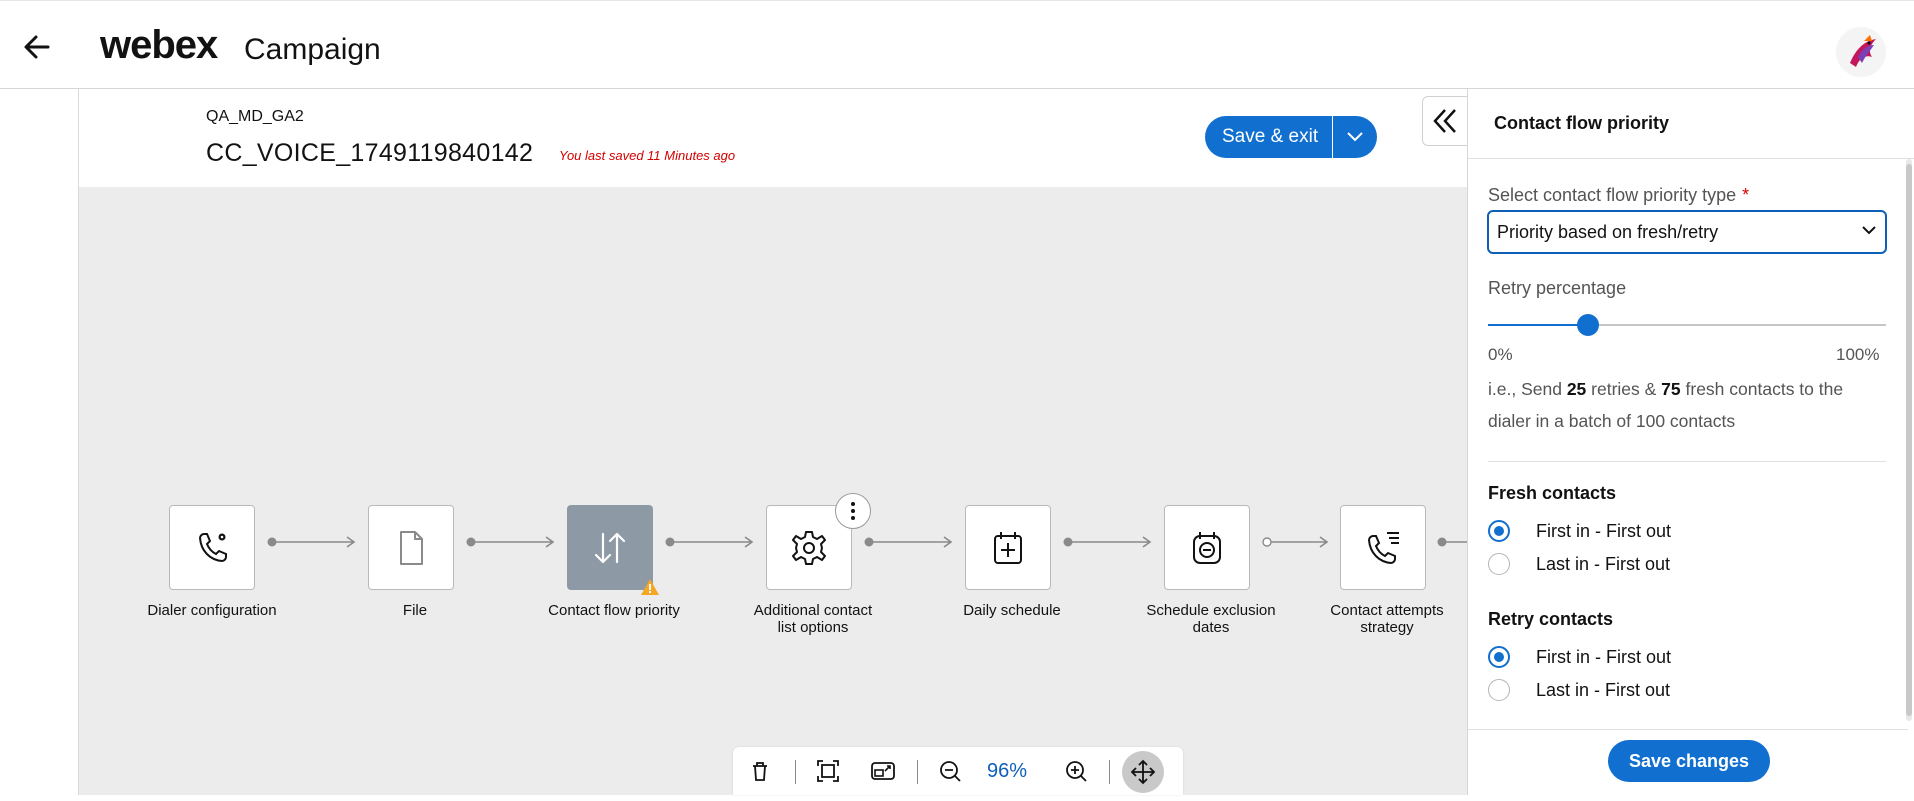  I want to click on section-divider, so click(1687, 461).